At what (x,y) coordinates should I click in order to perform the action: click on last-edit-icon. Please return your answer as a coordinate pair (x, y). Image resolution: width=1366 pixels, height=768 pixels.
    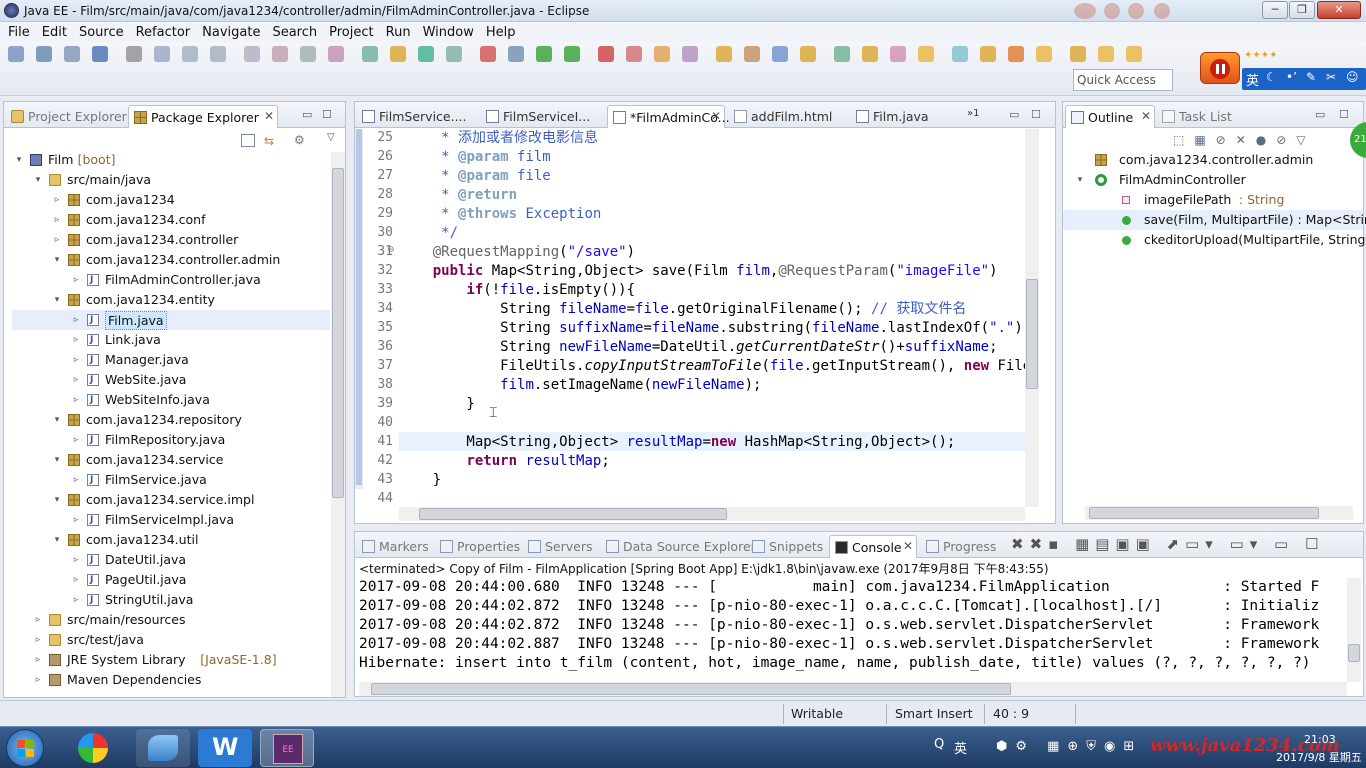
    Looking at the image, I should click on (1106, 54).